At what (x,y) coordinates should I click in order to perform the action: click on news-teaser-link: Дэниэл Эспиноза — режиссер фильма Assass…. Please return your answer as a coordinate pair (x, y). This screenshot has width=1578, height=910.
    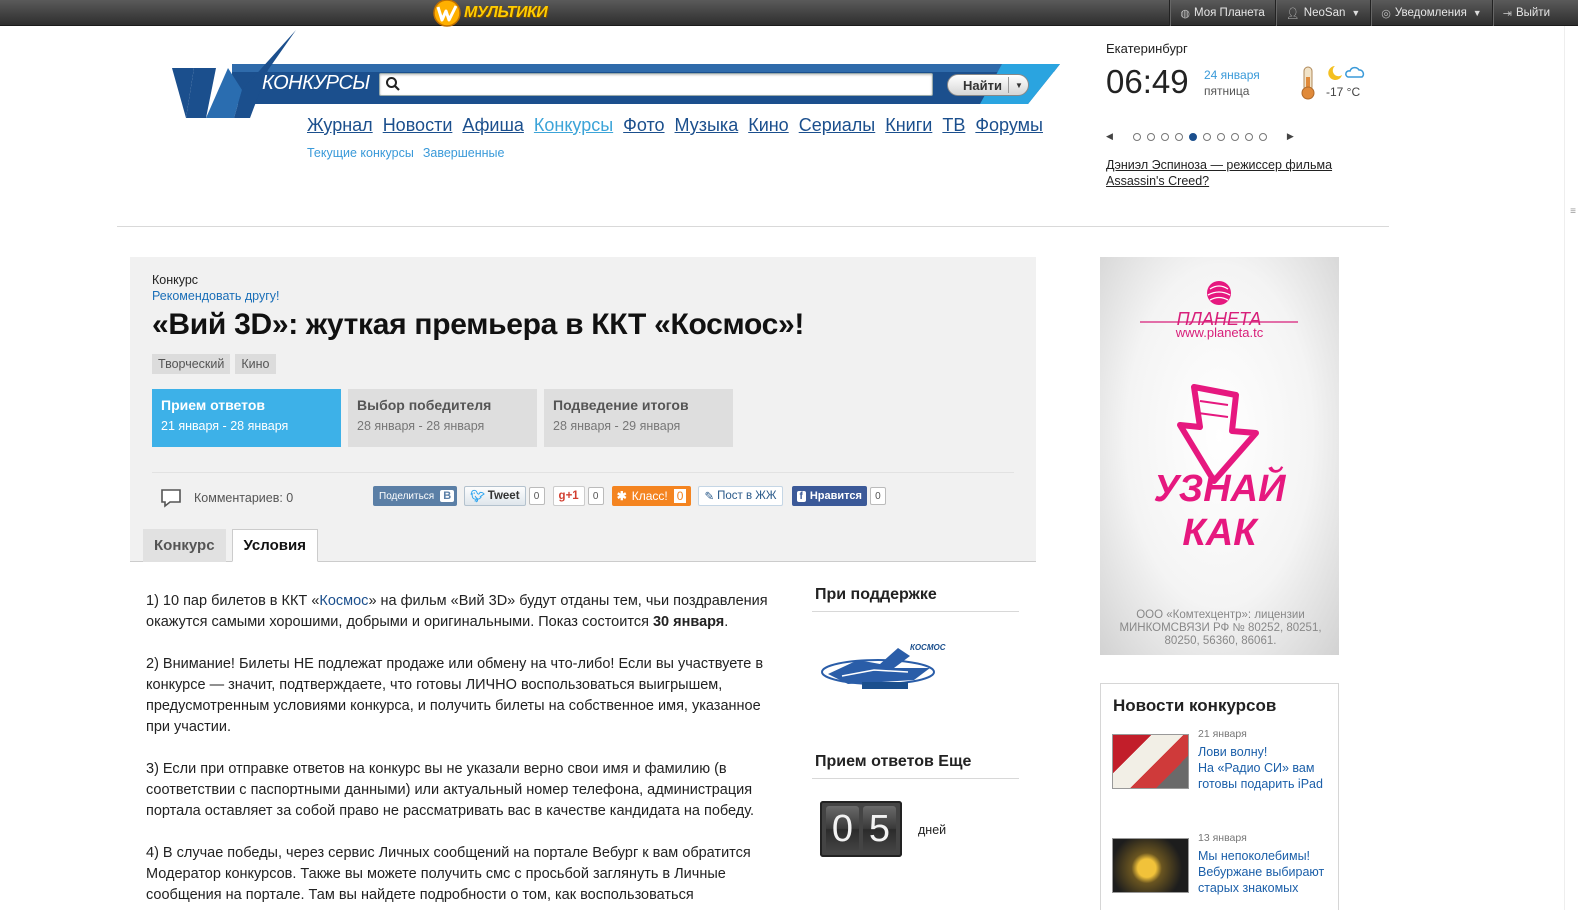
    Looking at the image, I should click on (1219, 173).